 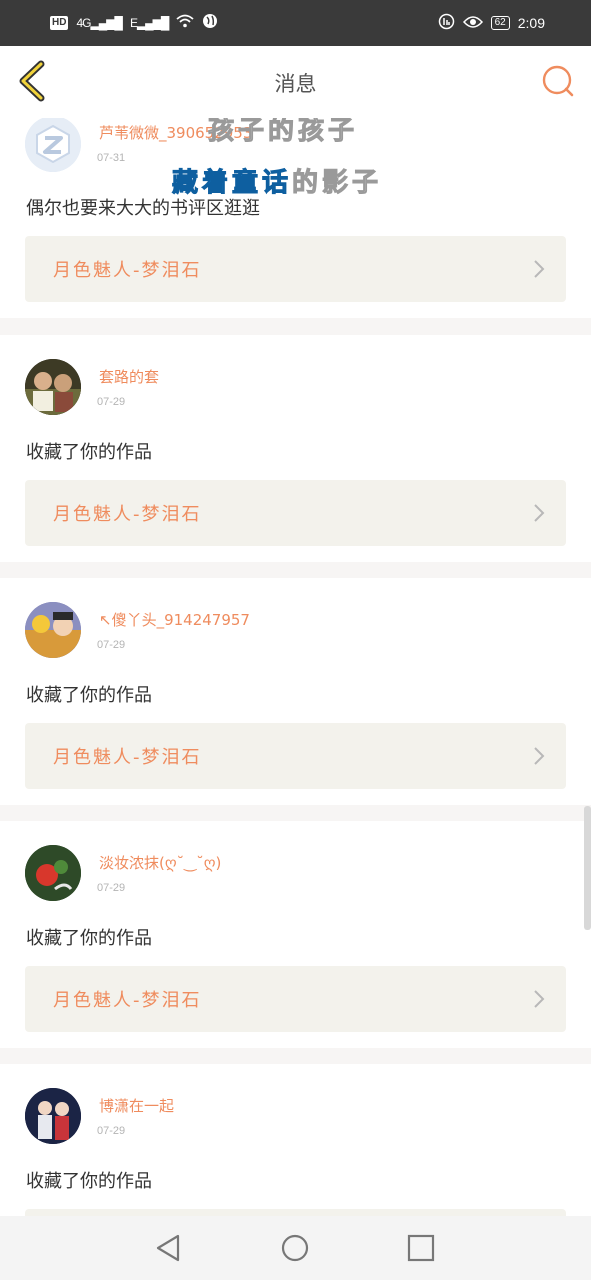 I want to click on watermark-blue: 藏着童话, so click(x=232, y=183).